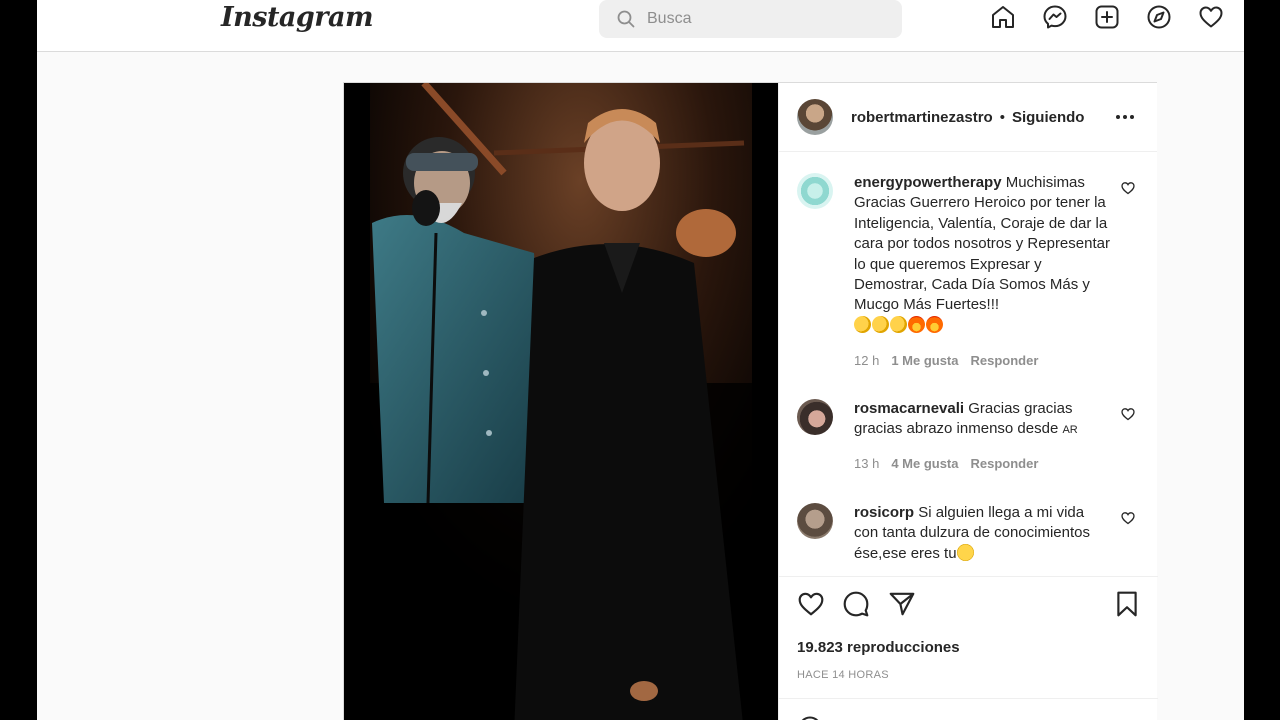  Describe the element at coordinates (1003, 17) in the screenshot. I see `home-icon` at that location.